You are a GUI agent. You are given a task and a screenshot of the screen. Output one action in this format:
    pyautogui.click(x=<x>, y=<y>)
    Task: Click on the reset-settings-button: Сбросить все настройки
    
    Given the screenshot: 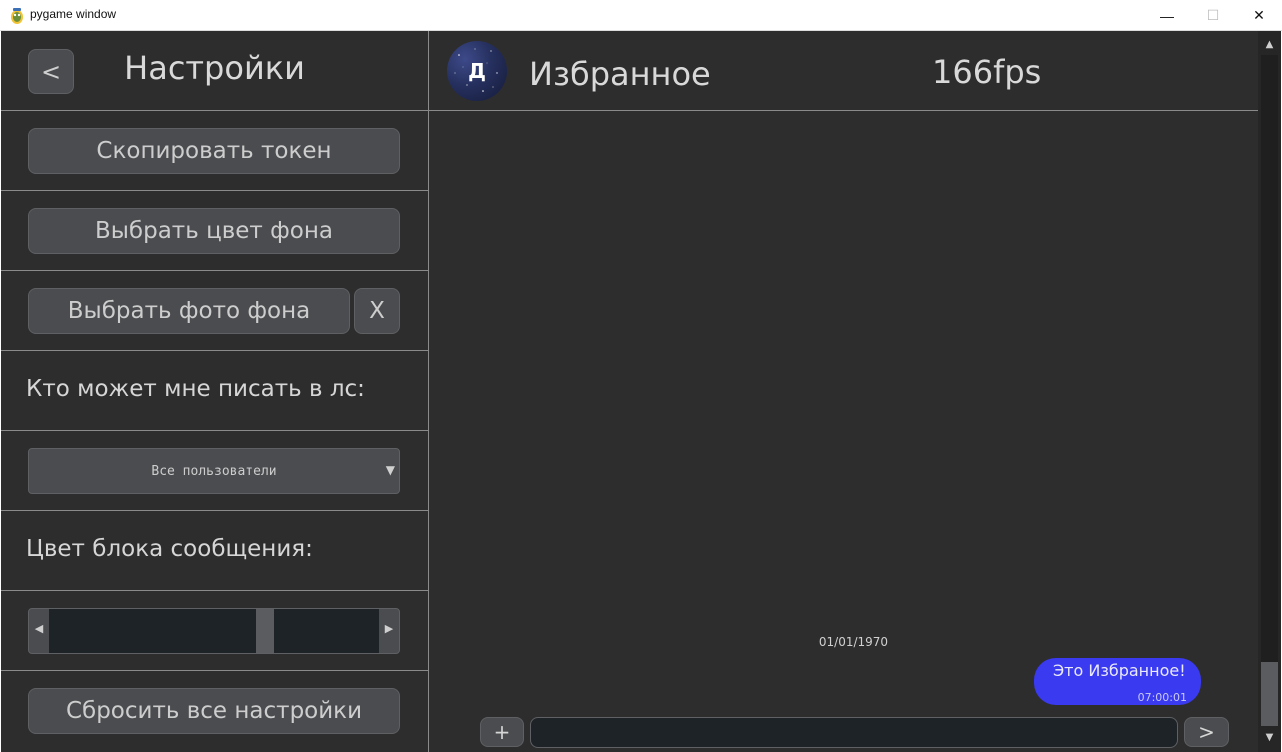 What is the action you would take?
    pyautogui.click(x=214, y=711)
    